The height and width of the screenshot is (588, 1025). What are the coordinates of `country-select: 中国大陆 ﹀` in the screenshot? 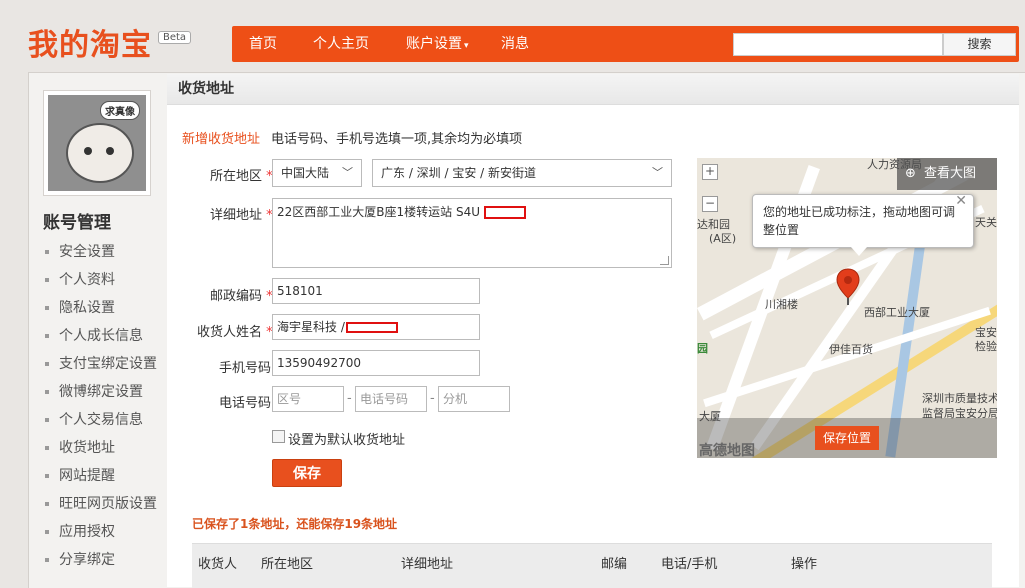 It's located at (317, 173).